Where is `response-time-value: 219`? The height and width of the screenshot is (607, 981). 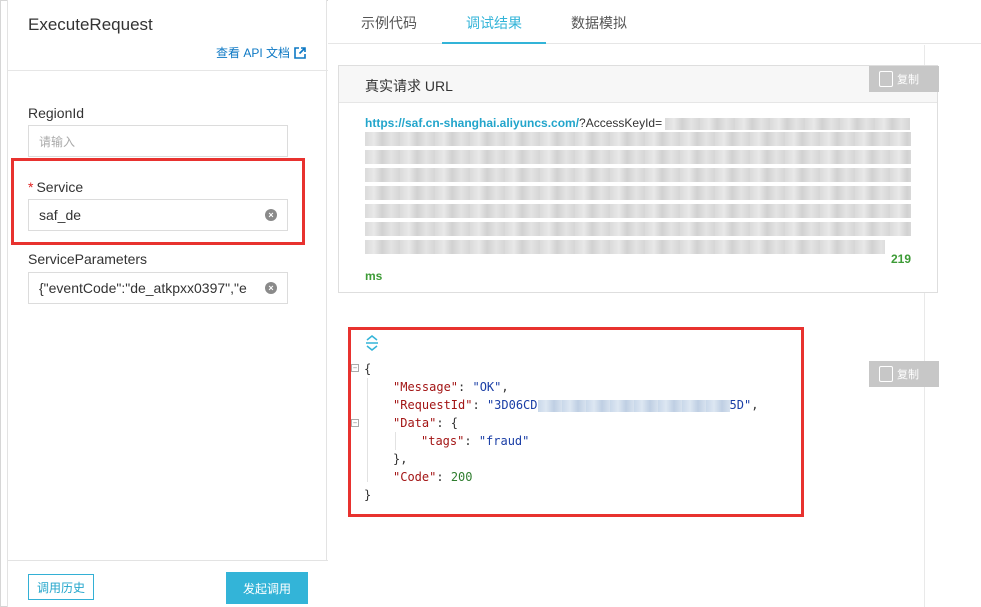
response-time-value: 219 is located at coordinates (900, 259).